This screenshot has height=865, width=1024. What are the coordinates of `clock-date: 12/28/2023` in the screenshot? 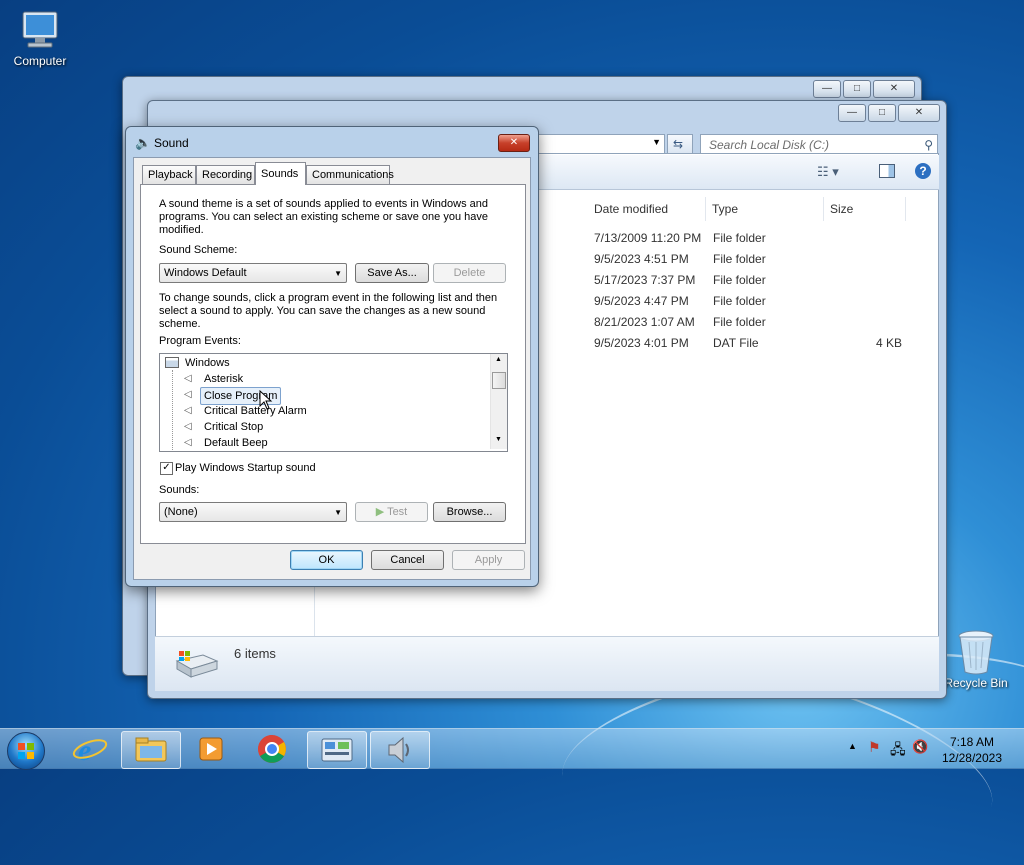 It's located at (971, 758).